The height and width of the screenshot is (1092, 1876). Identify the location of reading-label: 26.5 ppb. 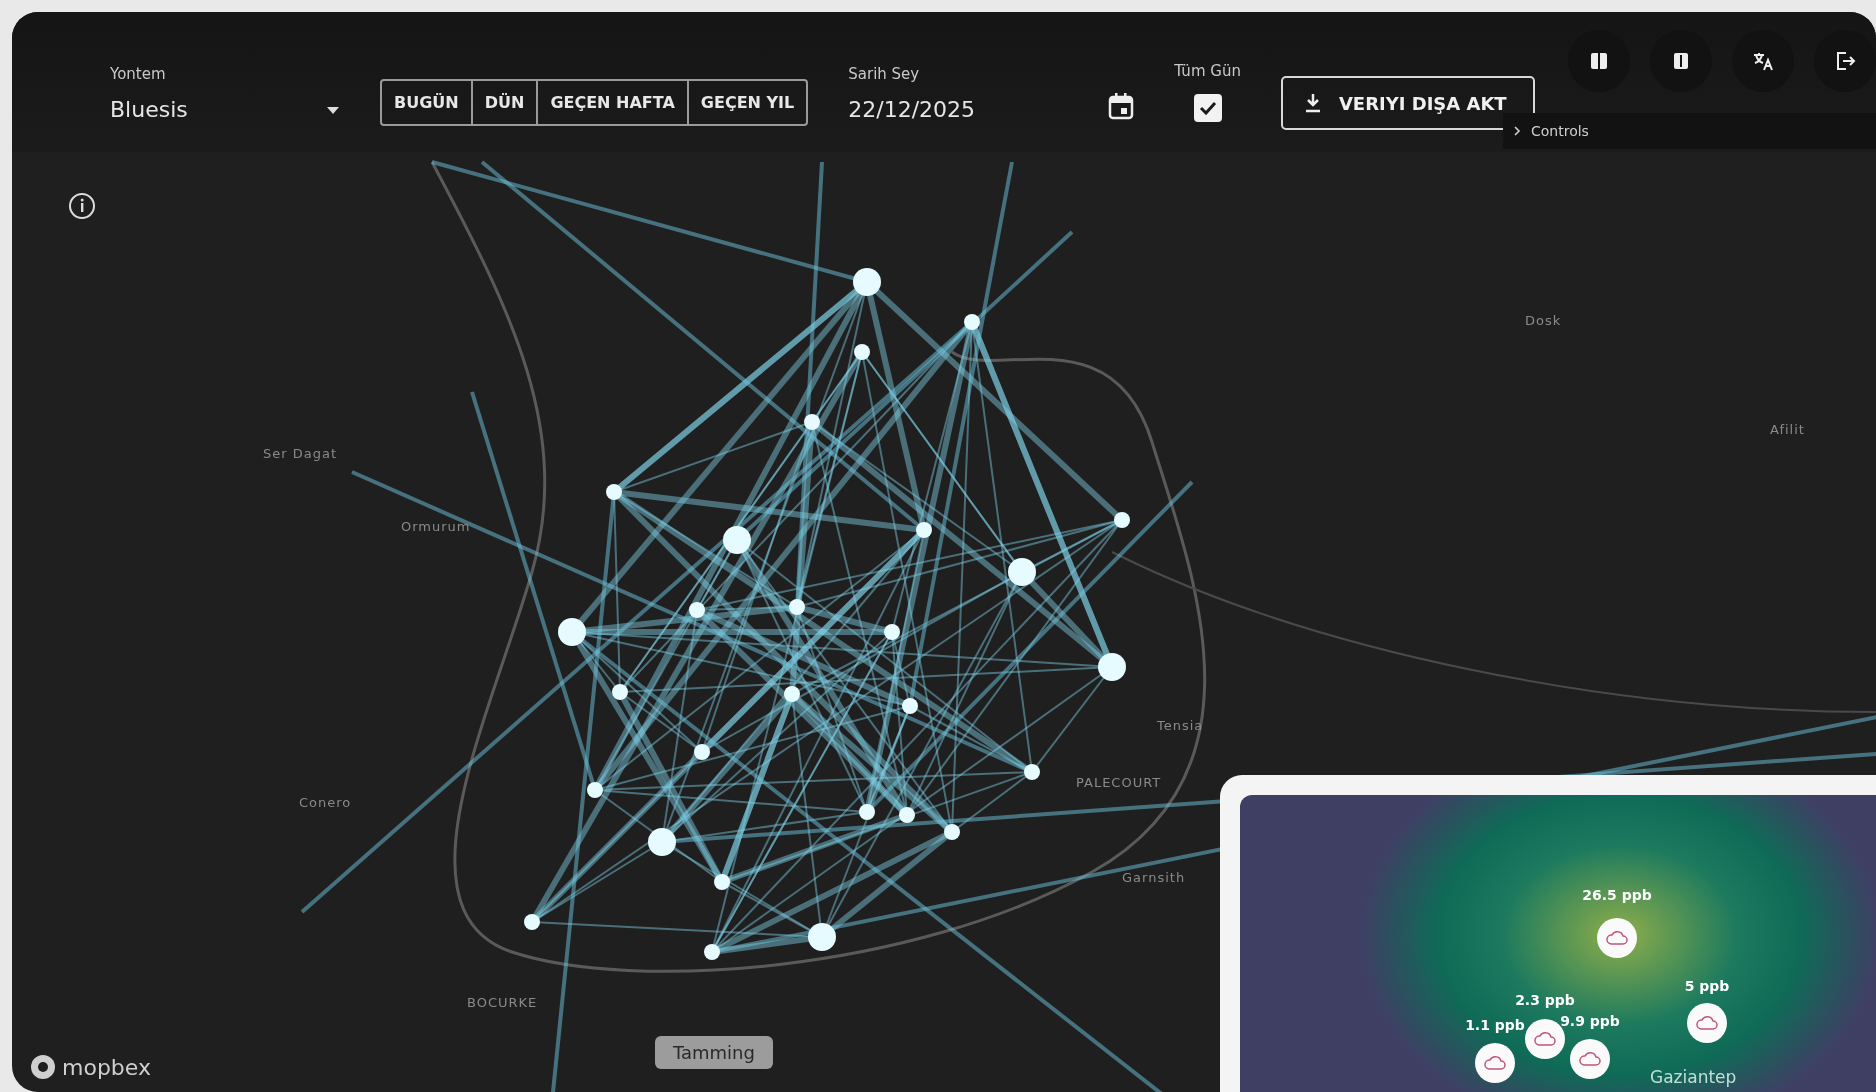
(1617, 895).